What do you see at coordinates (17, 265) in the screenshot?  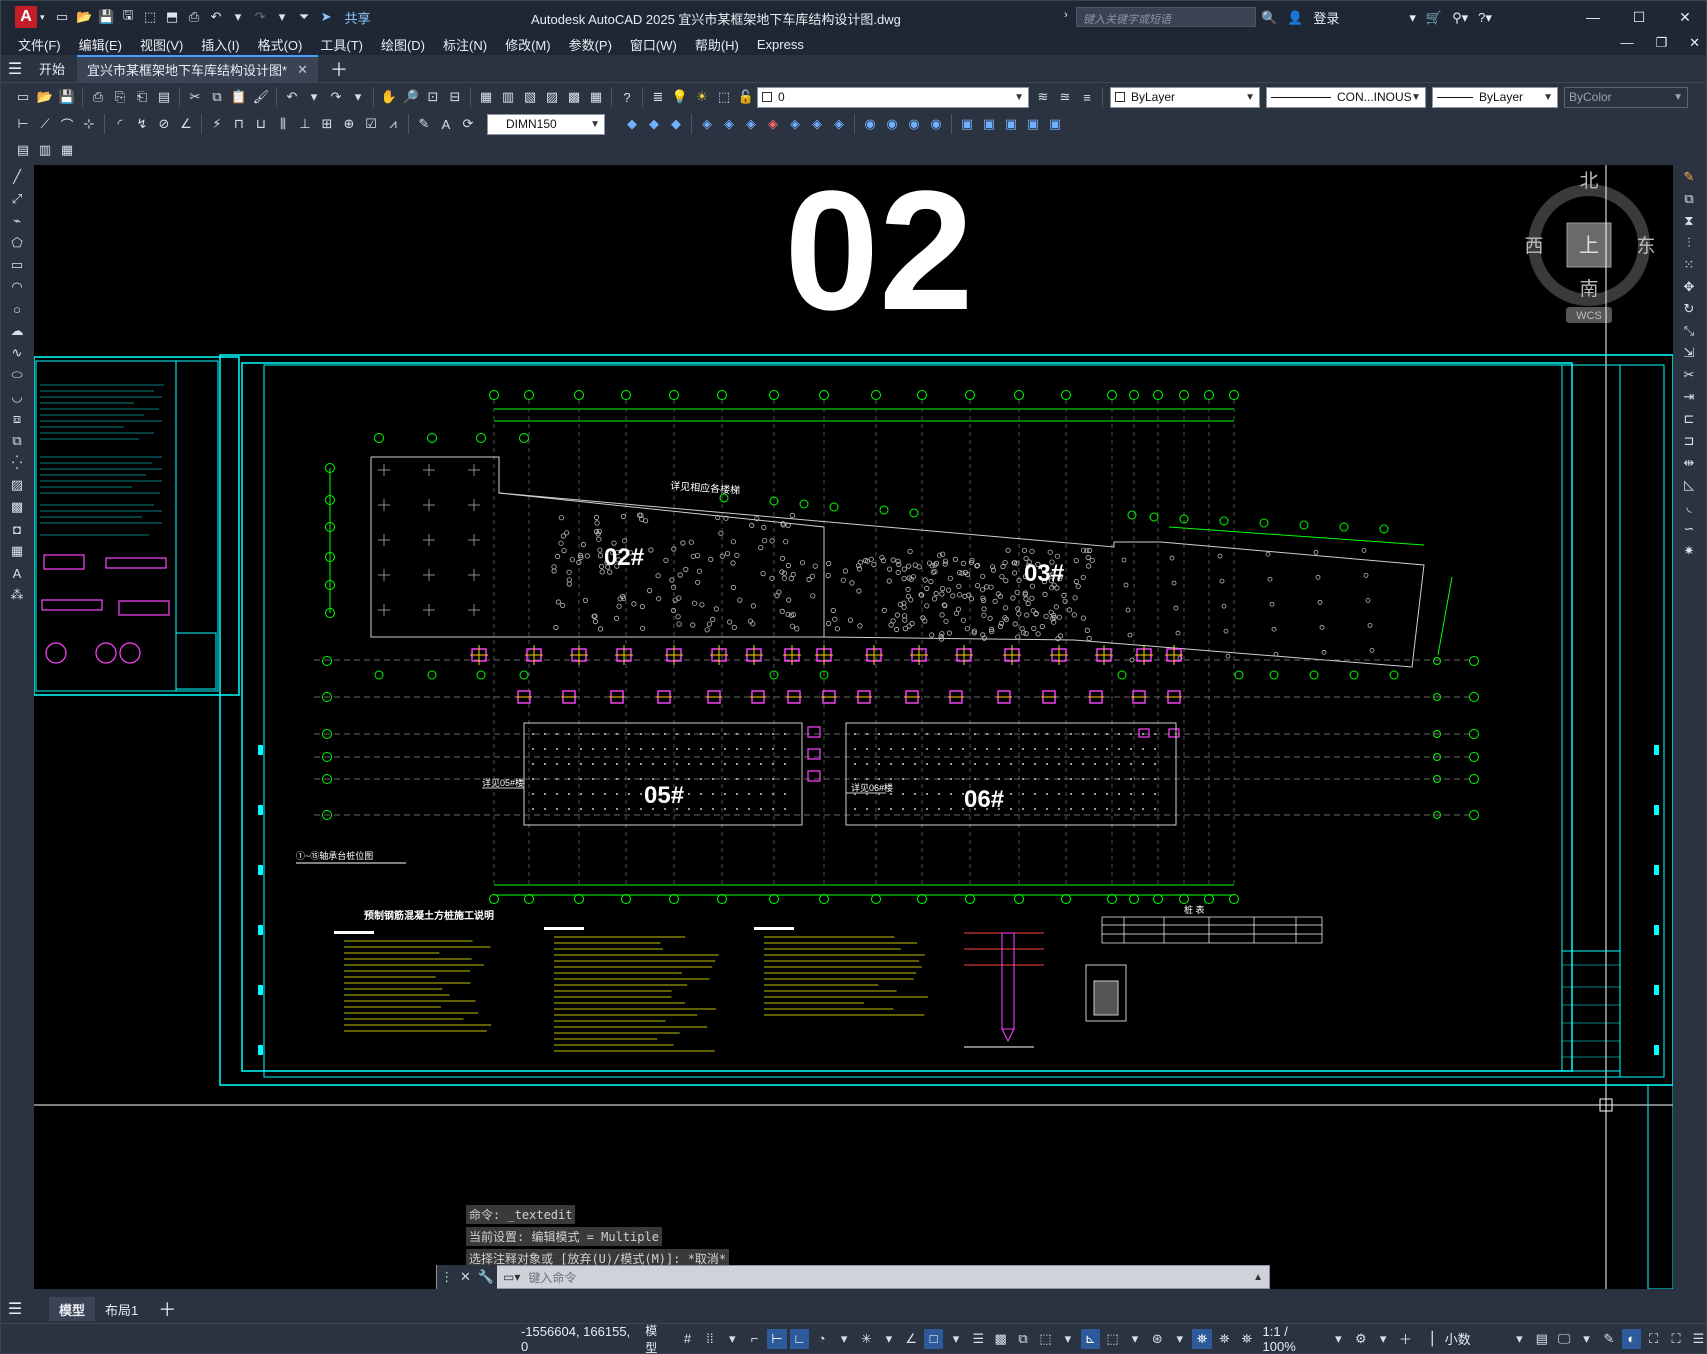 I see `rectangle-icon: ▭` at bounding box center [17, 265].